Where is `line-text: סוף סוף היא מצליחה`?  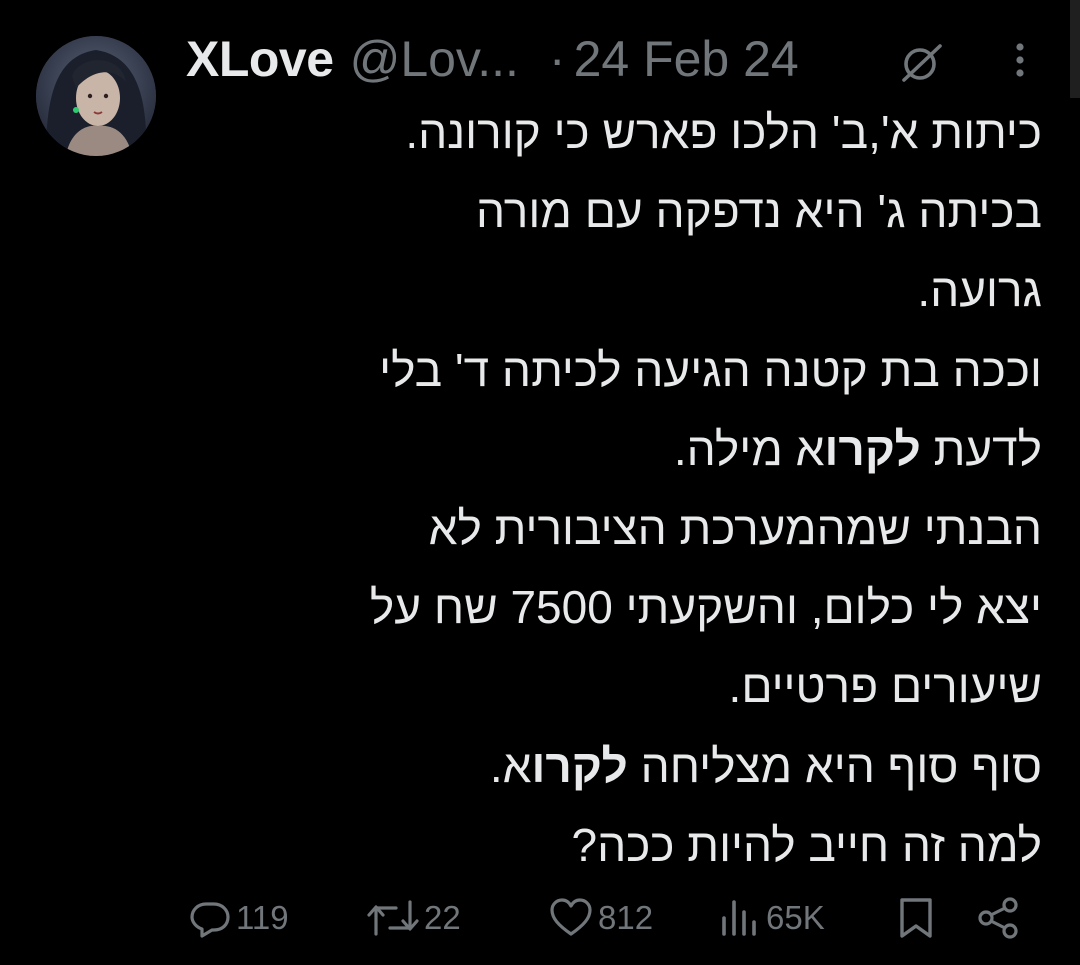 line-text: סוף סוף היא מצליחה is located at coordinates (834, 765).